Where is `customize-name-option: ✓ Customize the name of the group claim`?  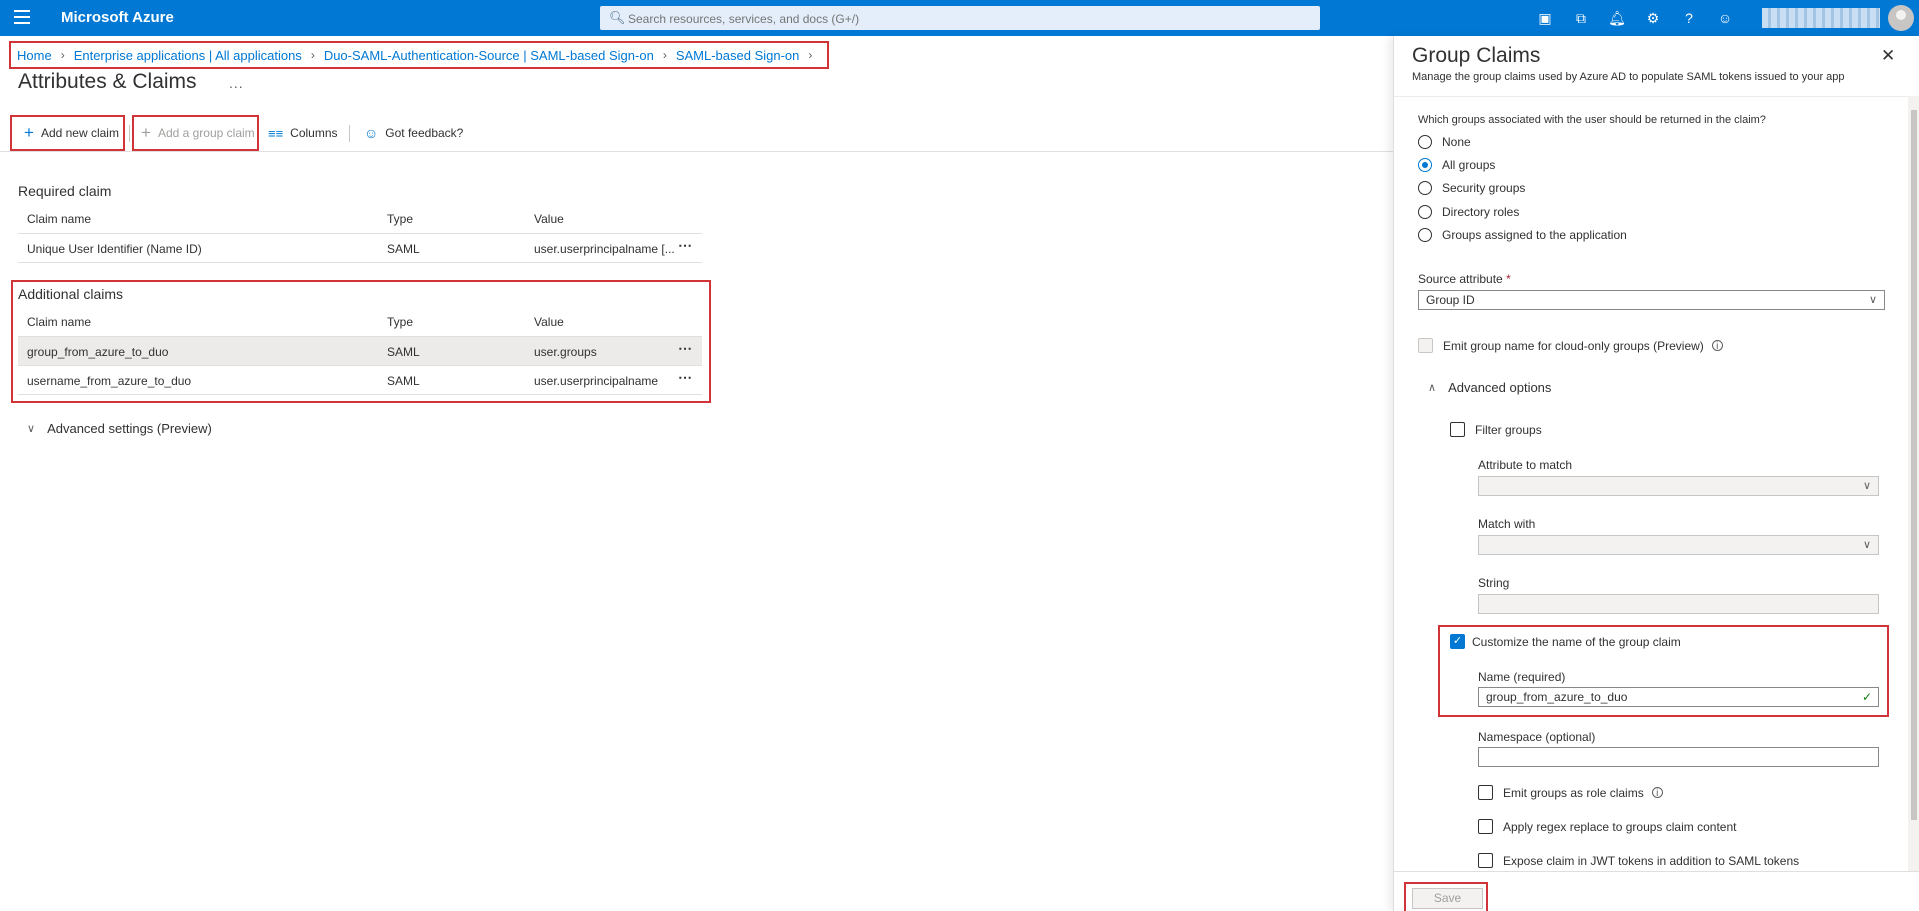 customize-name-option: ✓ Customize the name of the group claim is located at coordinates (1565, 641).